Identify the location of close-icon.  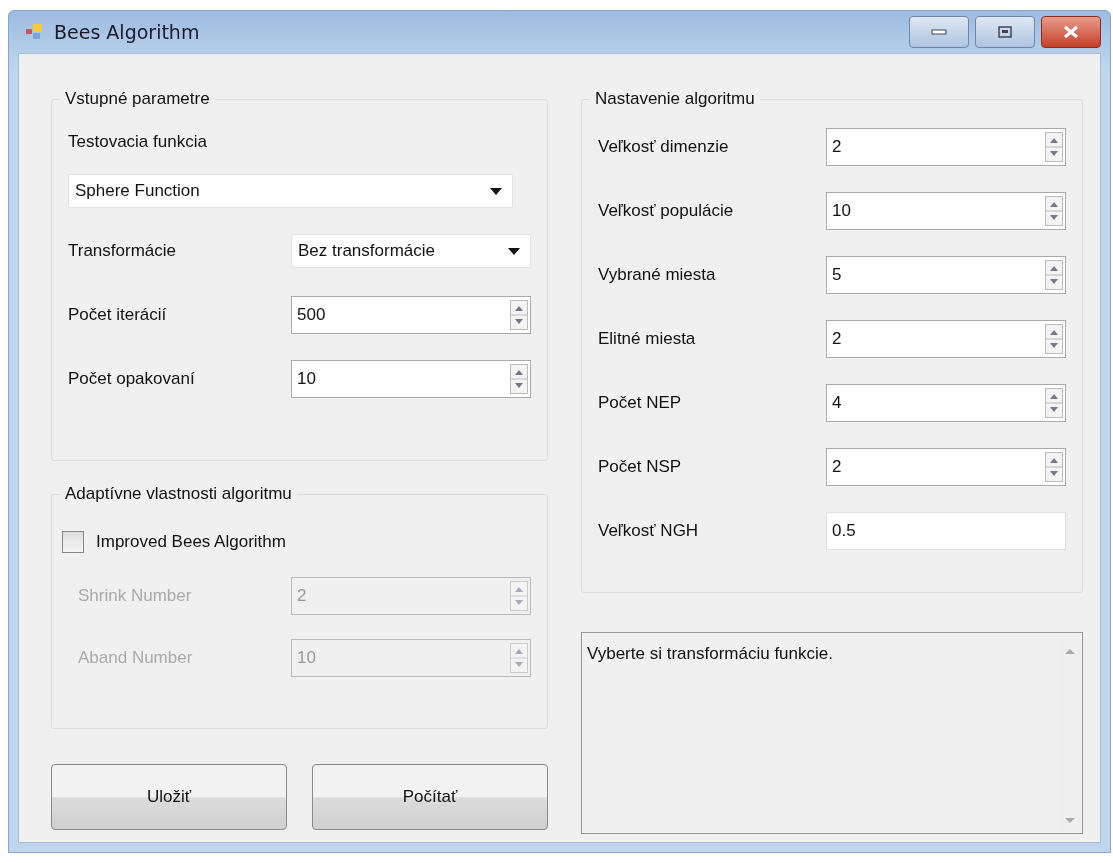
(1071, 32).